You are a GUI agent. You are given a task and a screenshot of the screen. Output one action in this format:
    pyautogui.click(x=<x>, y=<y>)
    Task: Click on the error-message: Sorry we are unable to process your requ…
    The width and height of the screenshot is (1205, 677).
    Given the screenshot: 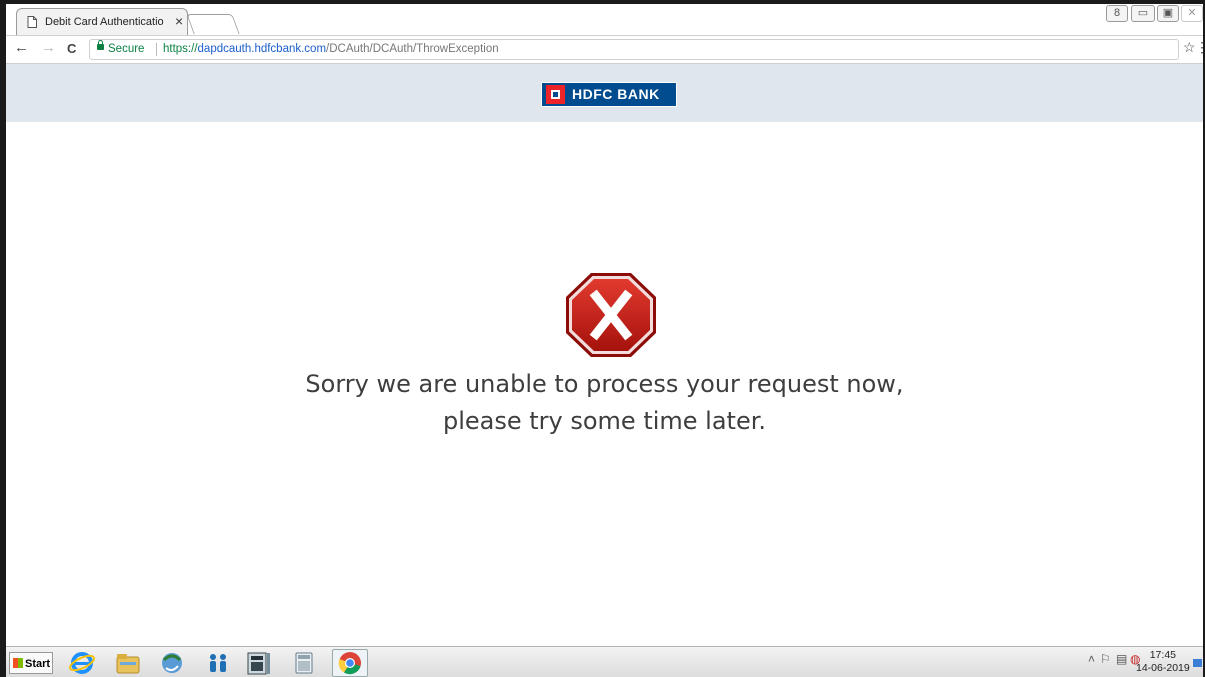 What is the action you would take?
    pyautogui.click(x=604, y=403)
    